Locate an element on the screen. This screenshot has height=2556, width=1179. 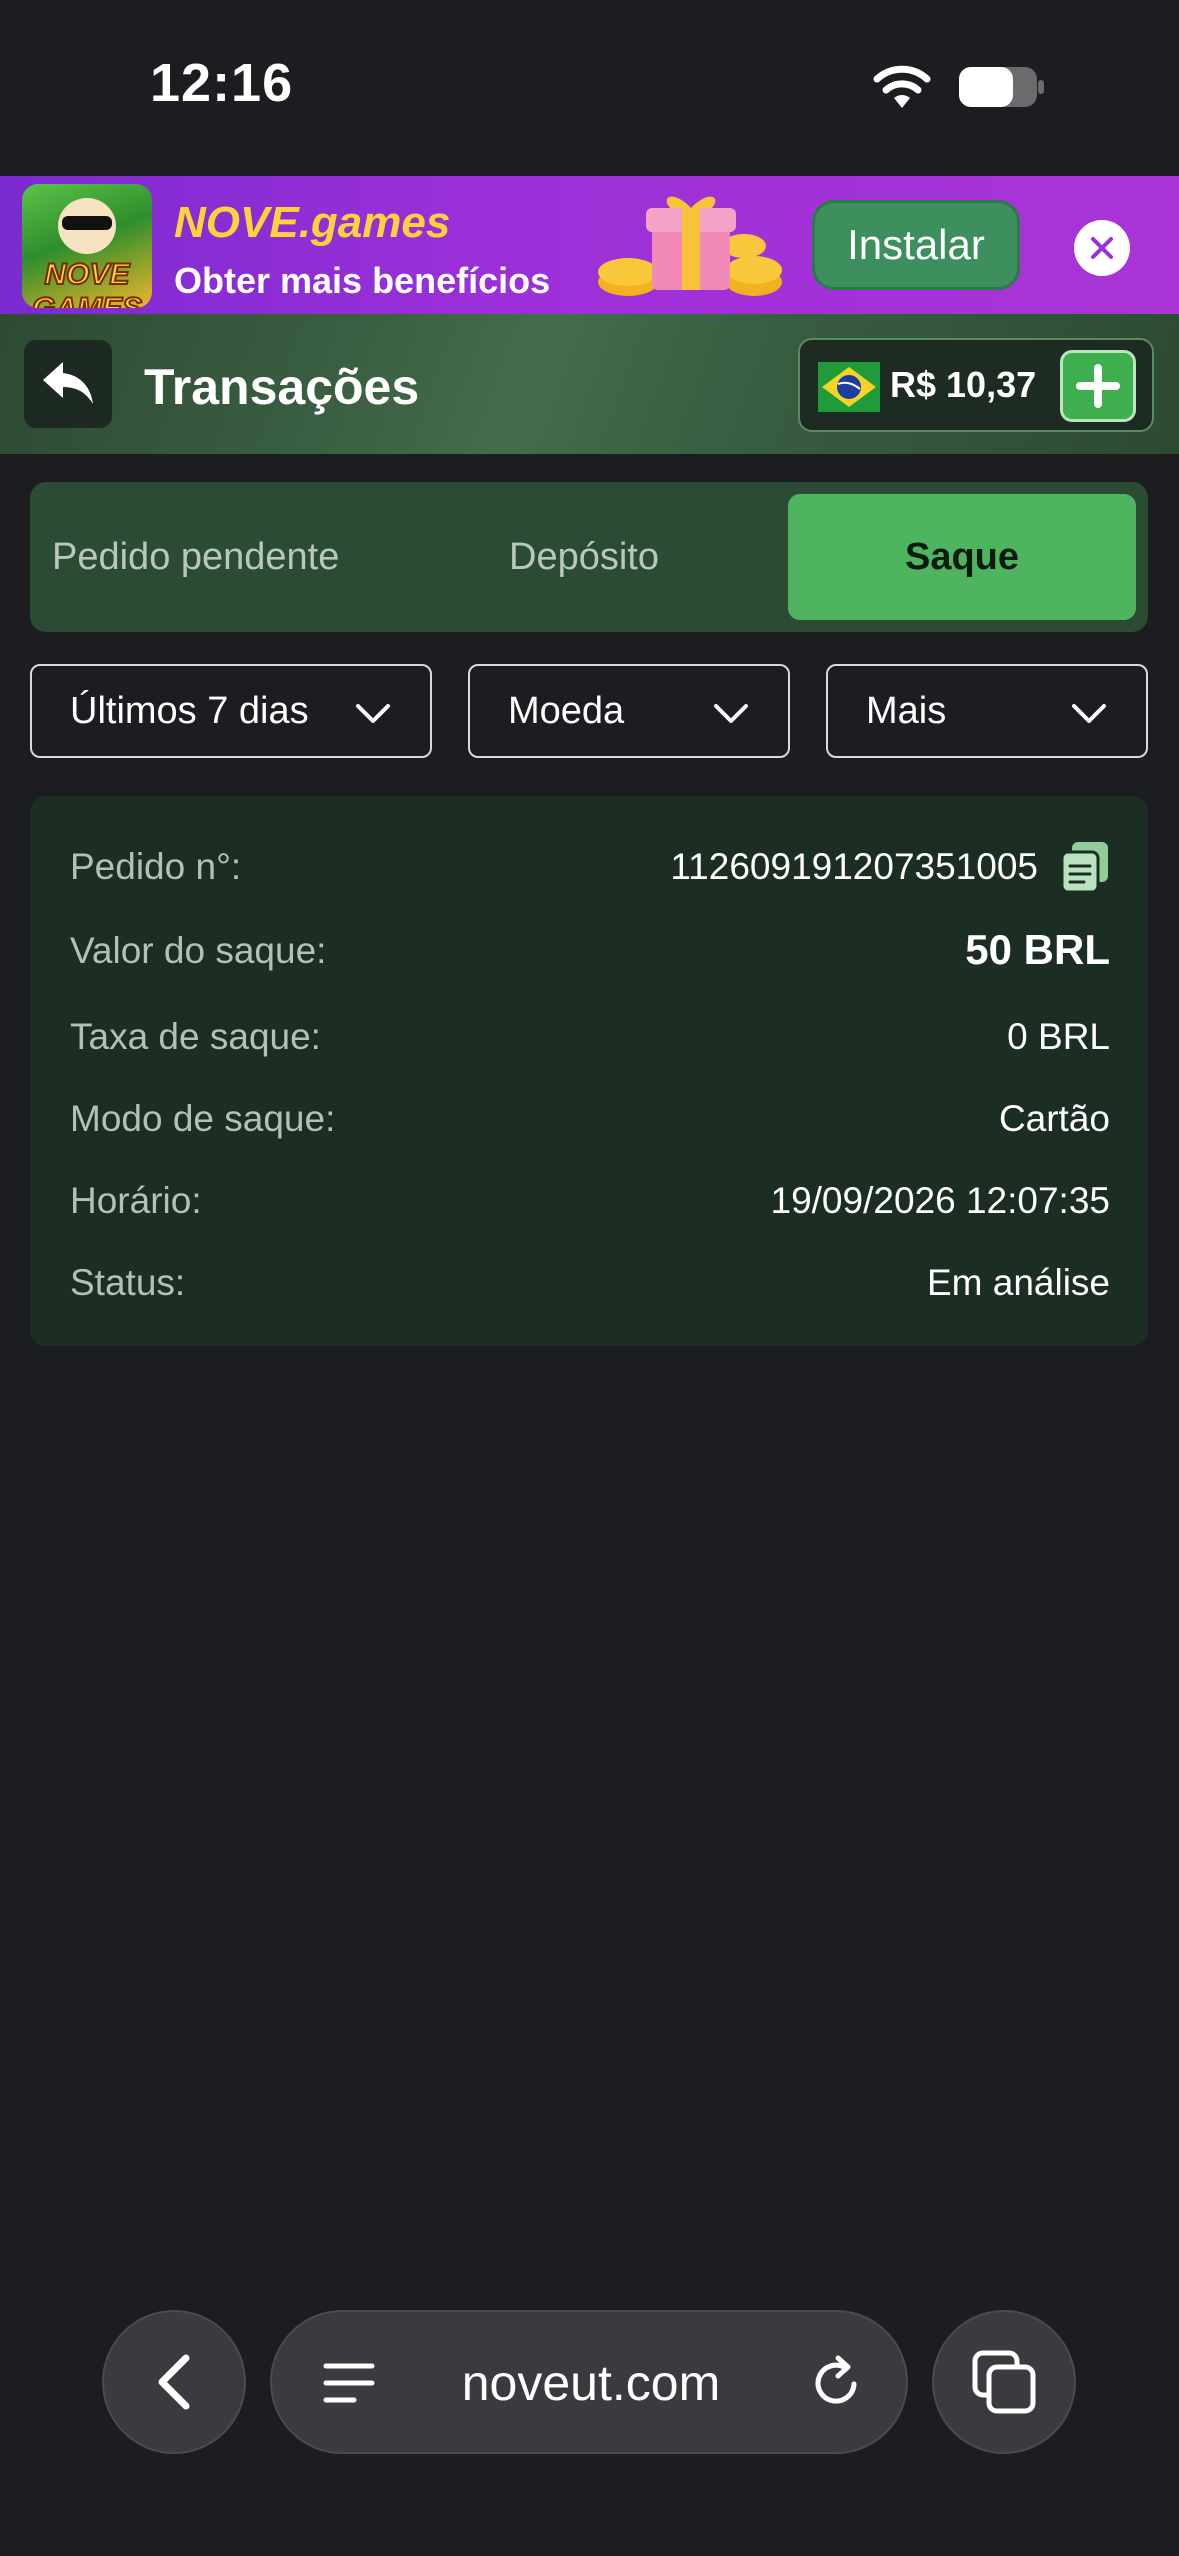
balance-amount: R$ 10,37 is located at coordinates (963, 384).